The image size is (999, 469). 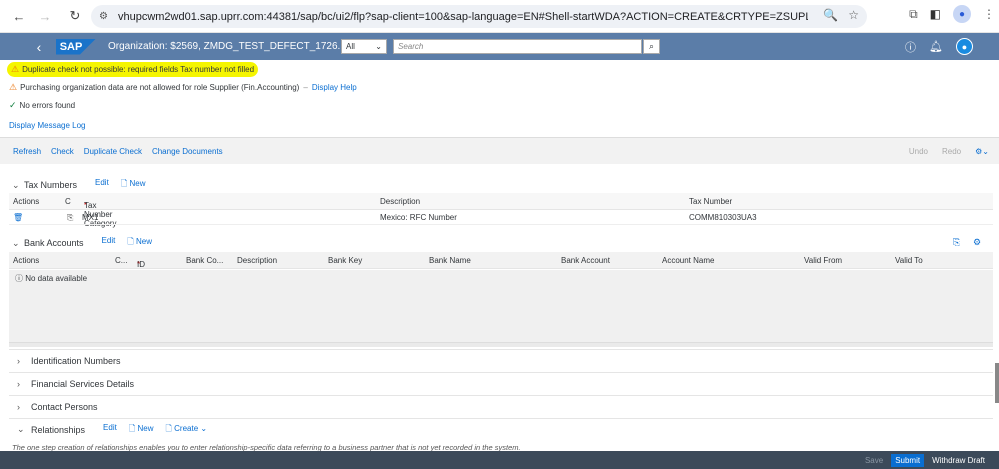 What do you see at coordinates (853, 15) in the screenshot?
I see `bookmark-star-icon: ☆` at bounding box center [853, 15].